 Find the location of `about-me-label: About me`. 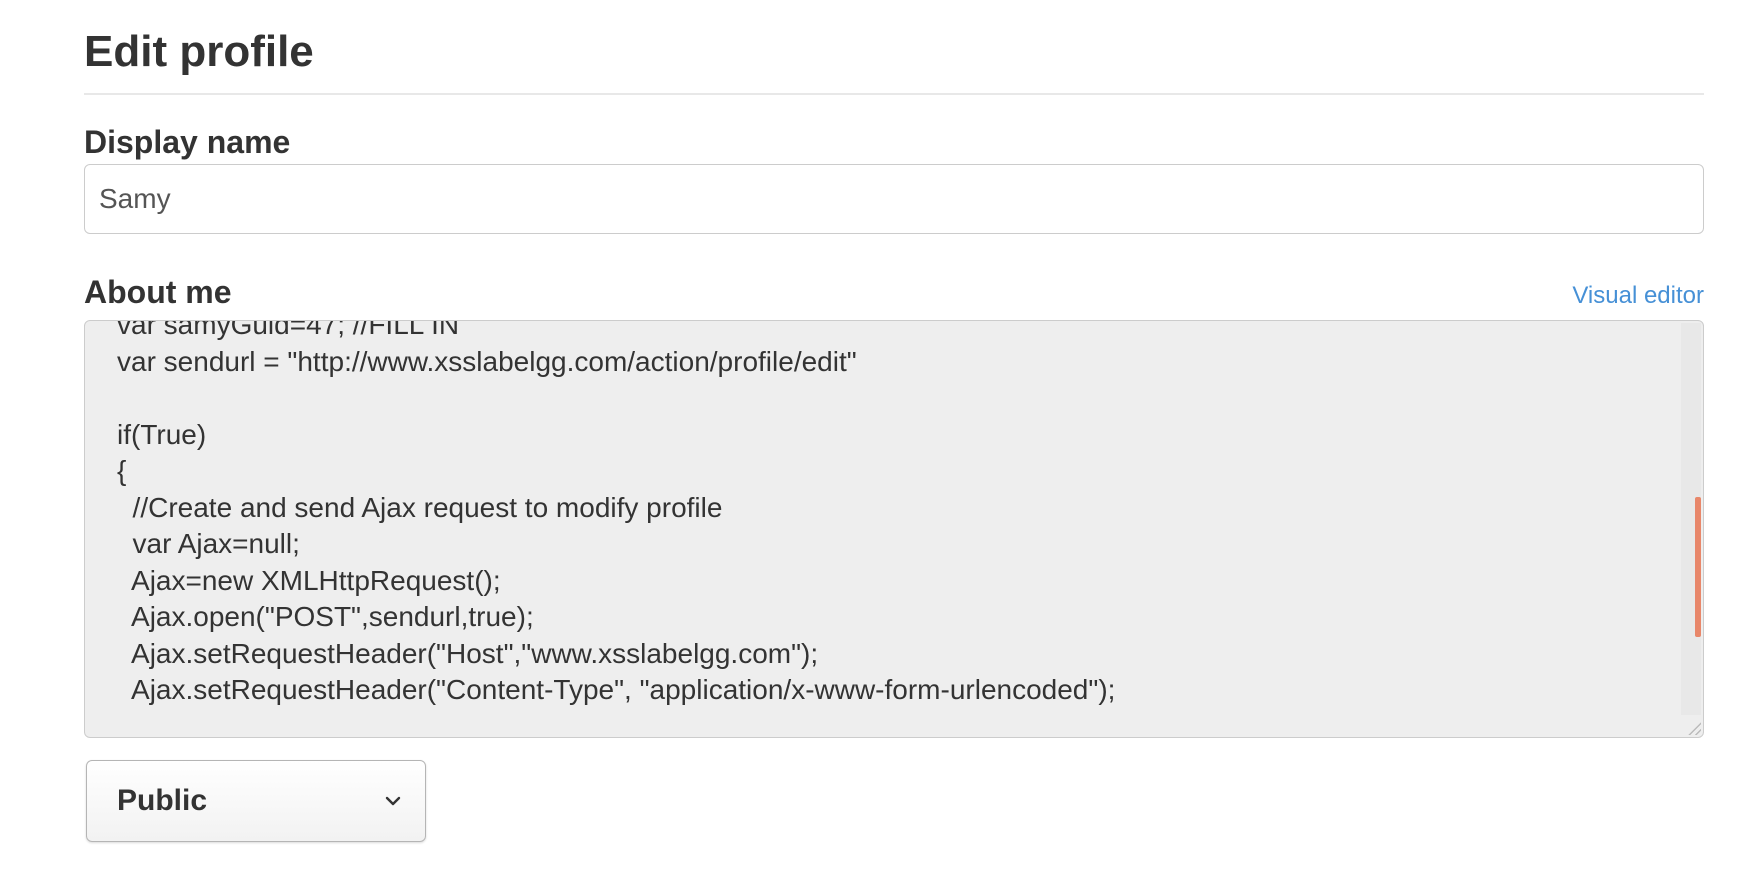

about-me-label: About me is located at coordinates (158, 292).